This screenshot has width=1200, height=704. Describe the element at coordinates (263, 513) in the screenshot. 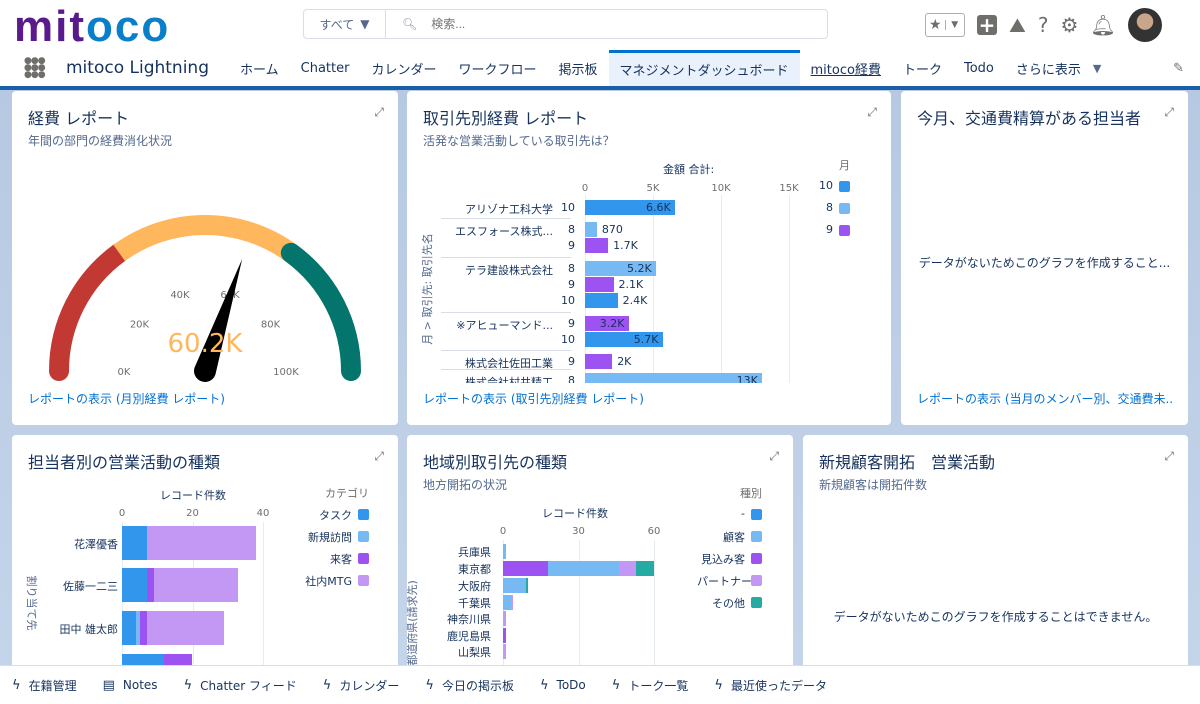

I see `axis-tick-label: 40` at that location.